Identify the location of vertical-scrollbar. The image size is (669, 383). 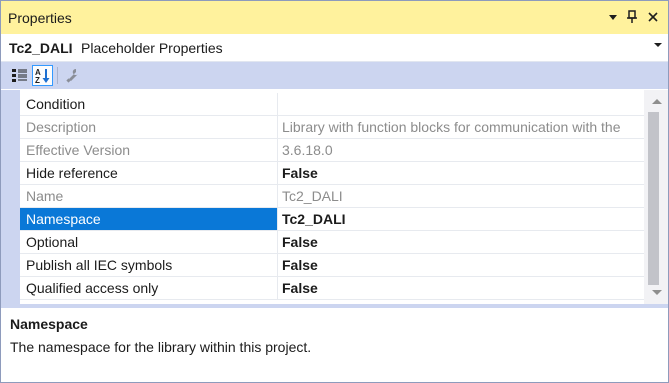
(656, 197).